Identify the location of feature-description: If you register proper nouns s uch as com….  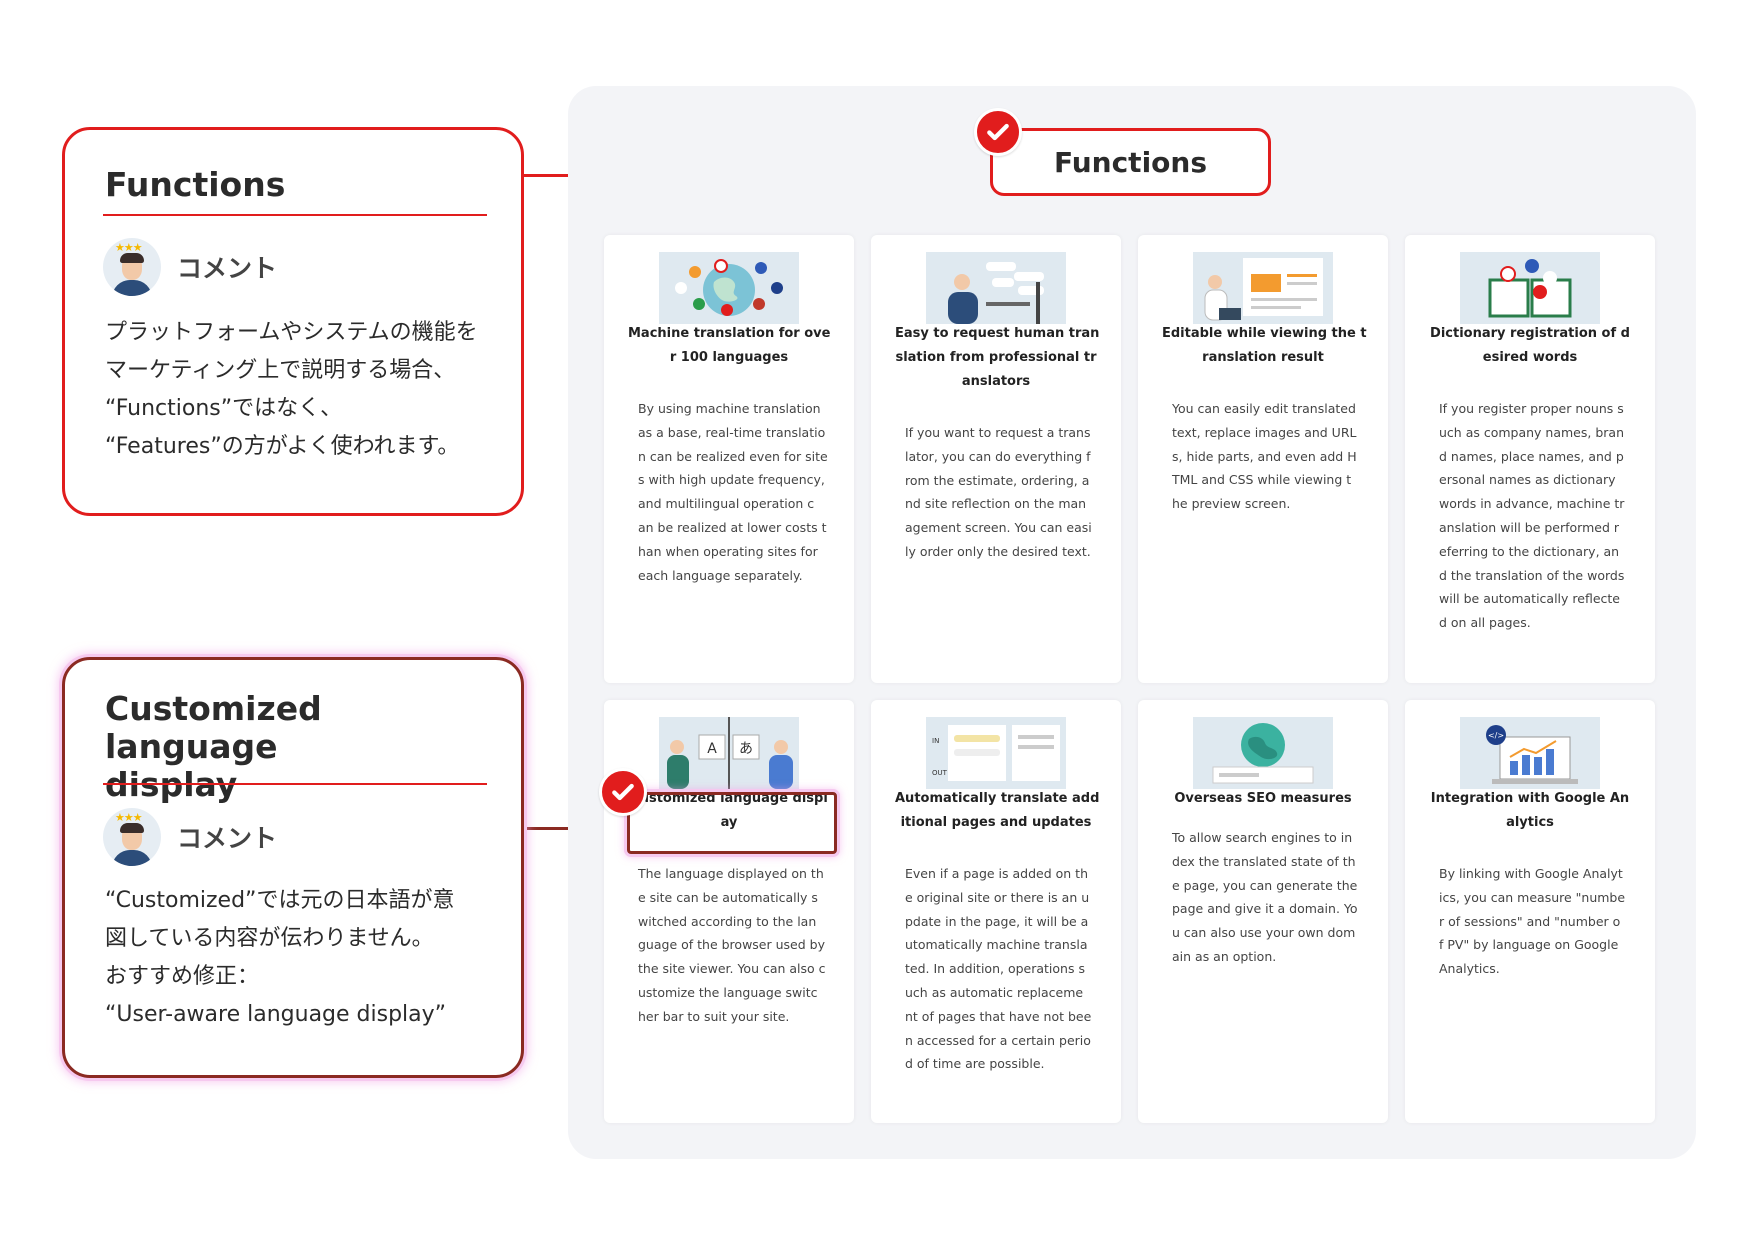
(1532, 516).